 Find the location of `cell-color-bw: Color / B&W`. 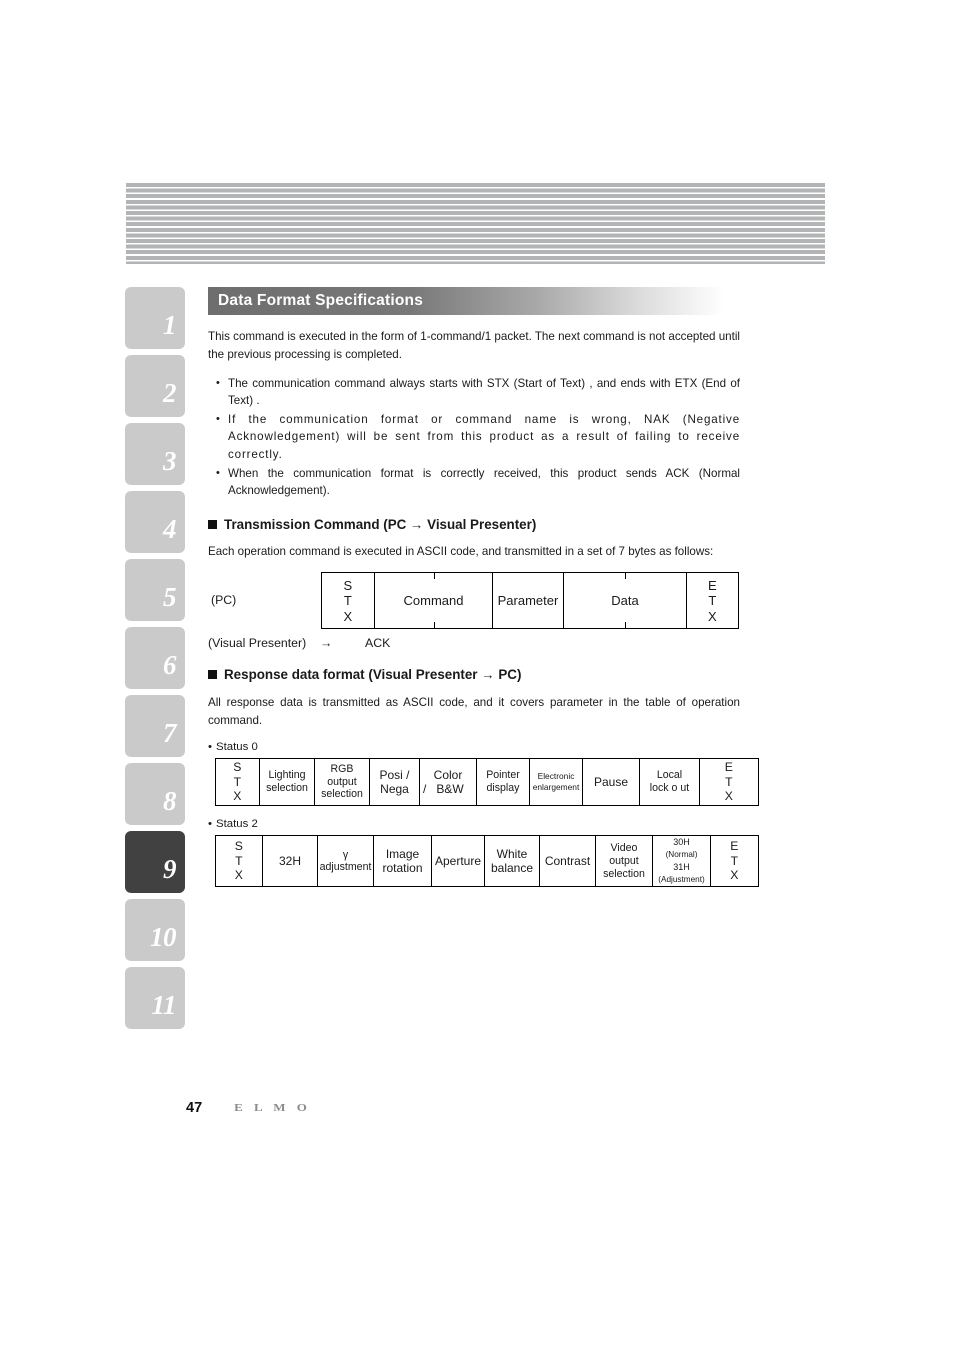

cell-color-bw: Color / B&W is located at coordinates (448, 782).